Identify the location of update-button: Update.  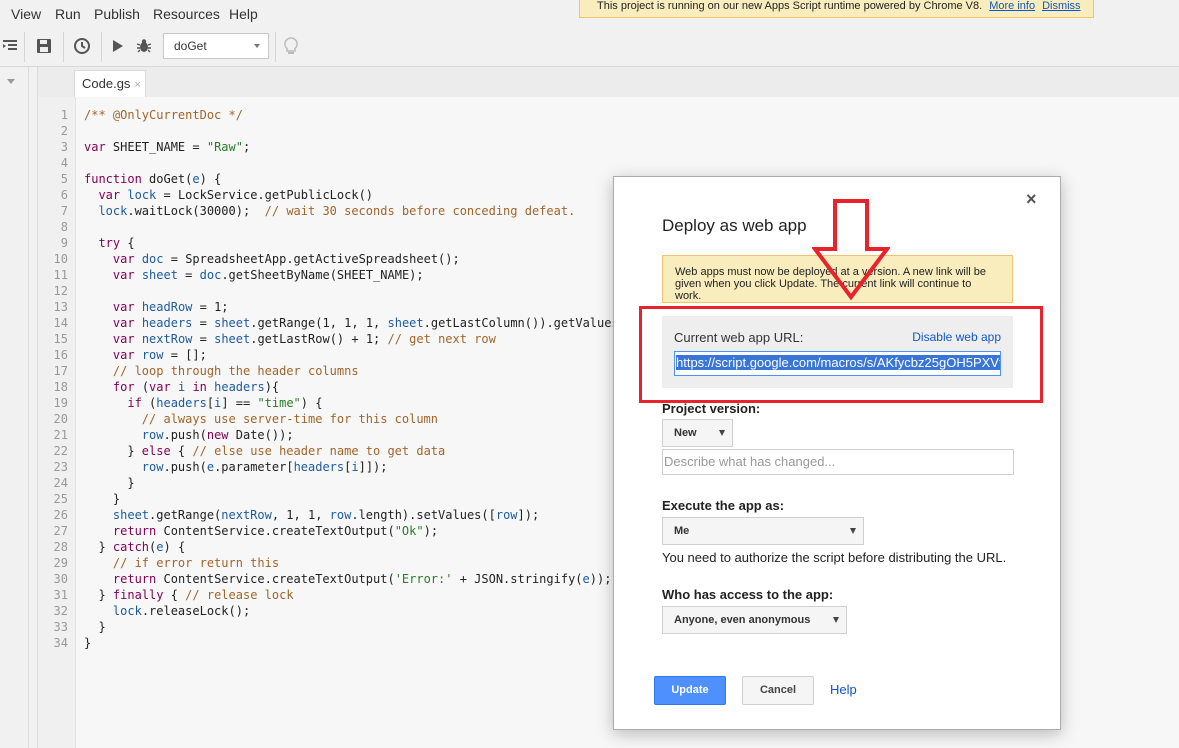
(690, 690).